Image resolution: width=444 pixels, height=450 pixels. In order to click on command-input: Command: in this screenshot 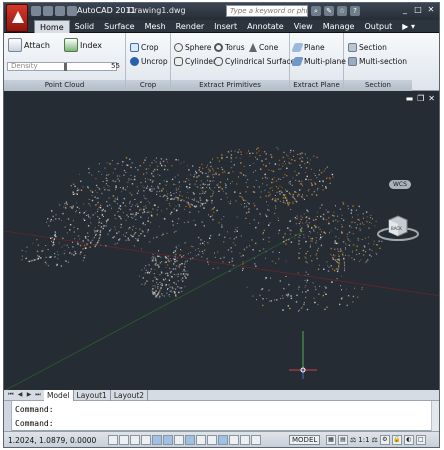, I will do `click(34, 423)`.